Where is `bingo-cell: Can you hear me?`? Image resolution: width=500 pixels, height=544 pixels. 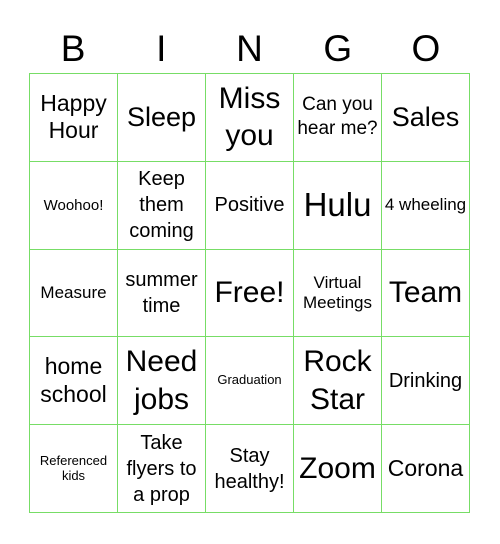 bingo-cell: Can you hear me? is located at coordinates (338, 118).